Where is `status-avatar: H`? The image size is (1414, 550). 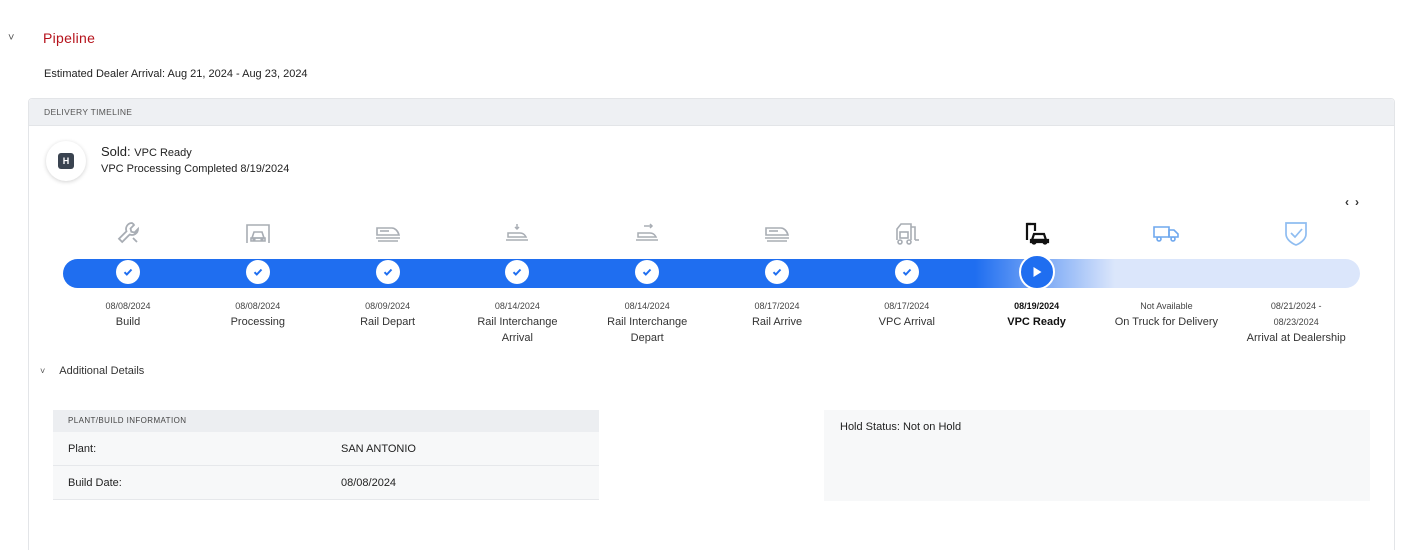 status-avatar: H is located at coordinates (66, 161).